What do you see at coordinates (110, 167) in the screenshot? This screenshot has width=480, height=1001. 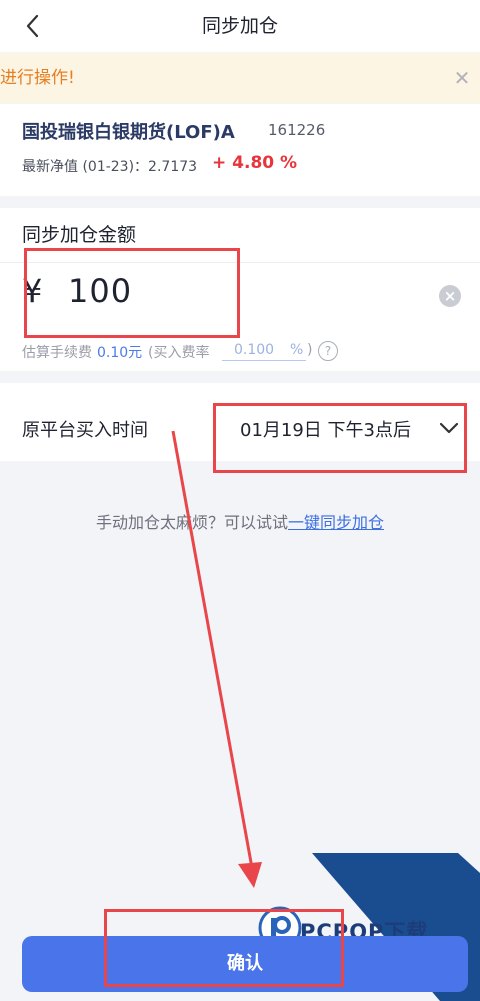 I see `nav-label: 最新净值 (01-23)：2.7173` at bounding box center [110, 167].